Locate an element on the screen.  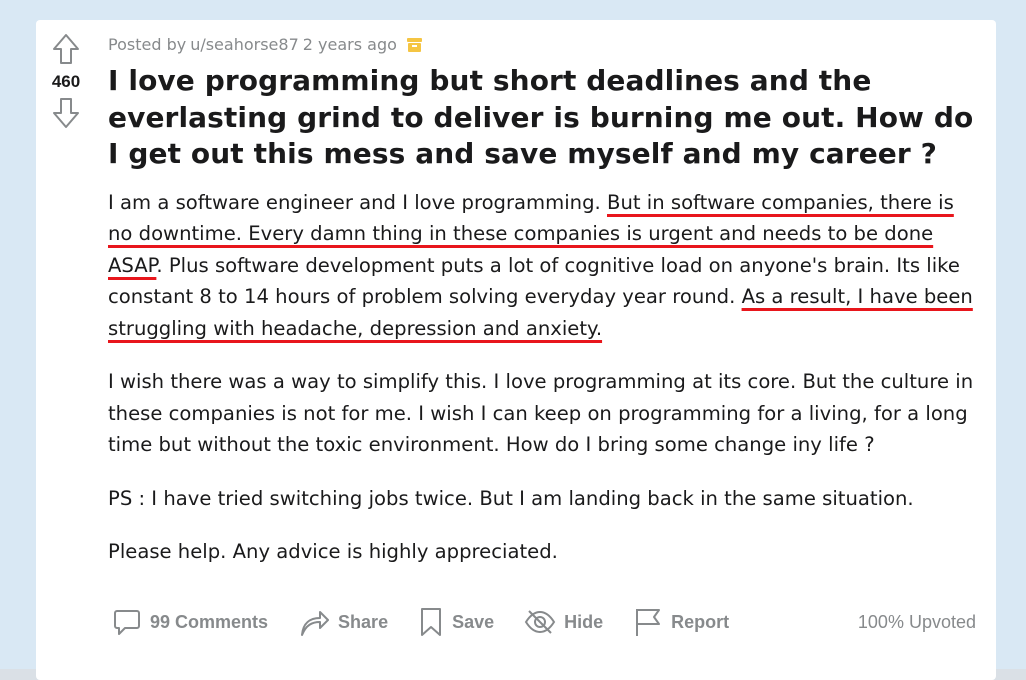
vote-column: 460 is located at coordinates (66, 75).